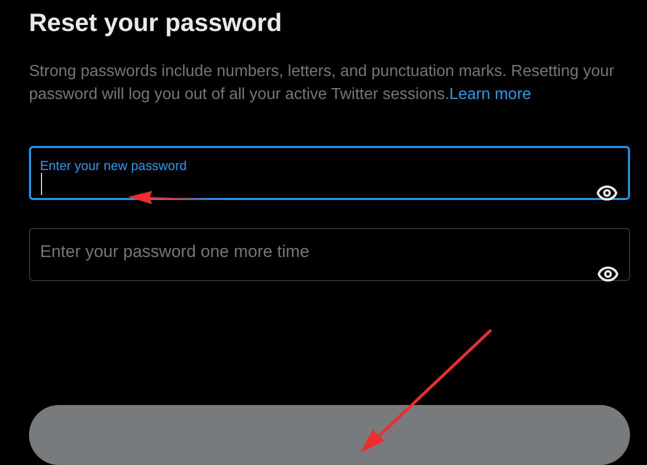  Describe the element at coordinates (113, 165) in the screenshot. I see `field-label: Enter your new password` at that location.